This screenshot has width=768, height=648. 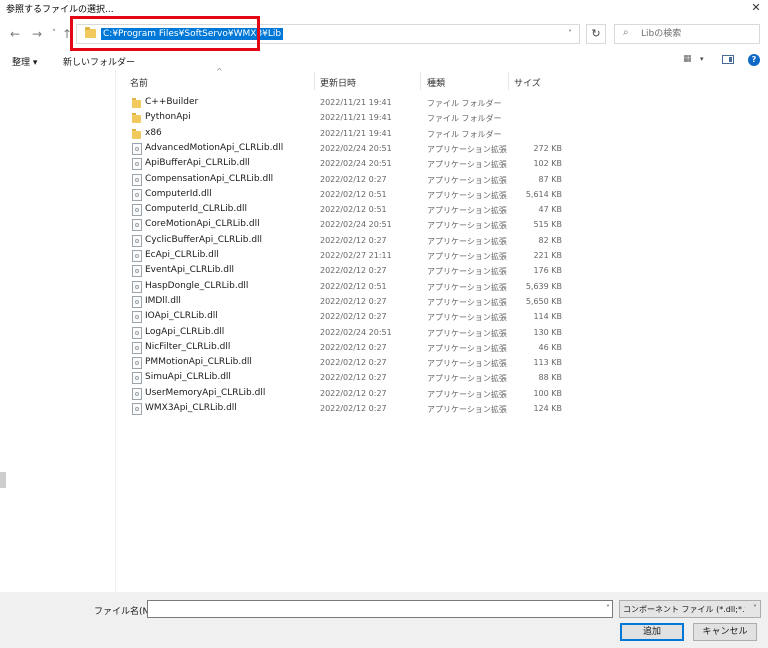 I want to click on cancel-button: キャンセル, so click(x=725, y=632).